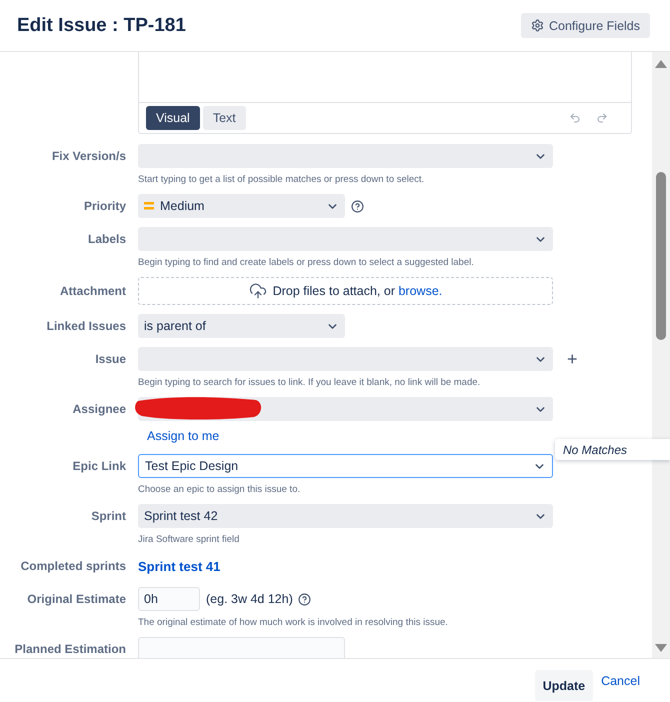 The height and width of the screenshot is (702, 670). What do you see at coordinates (661, 648) in the screenshot?
I see `scroll-down-icon` at bounding box center [661, 648].